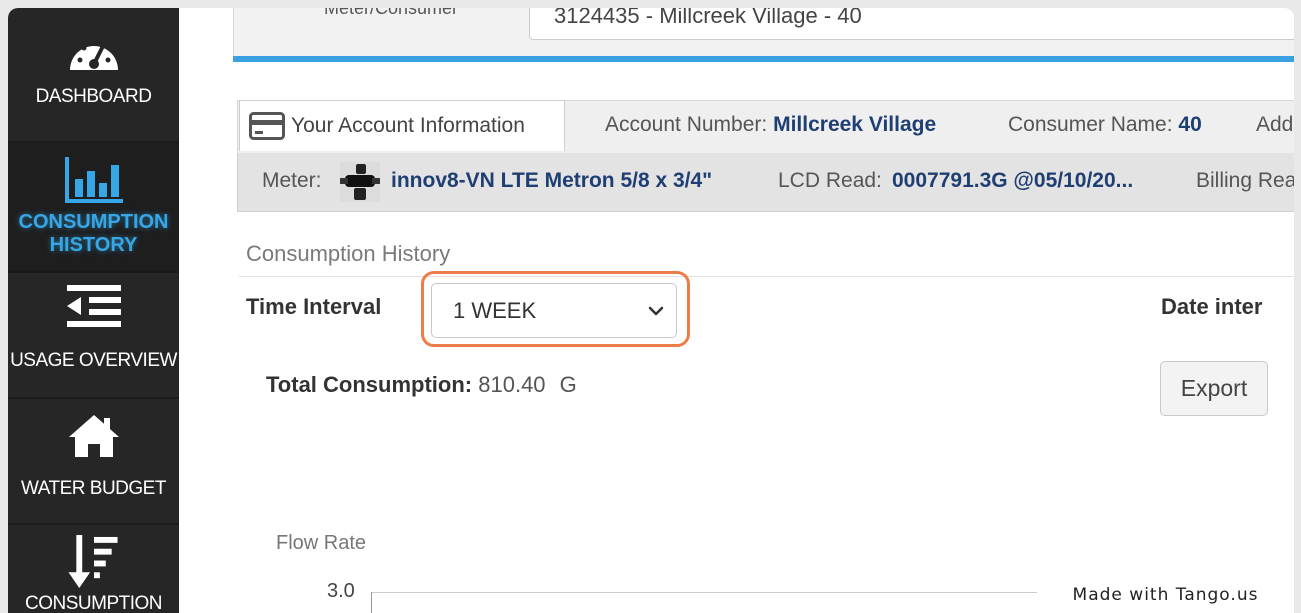  I want to click on account-number-value: Millcreek Village, so click(855, 124).